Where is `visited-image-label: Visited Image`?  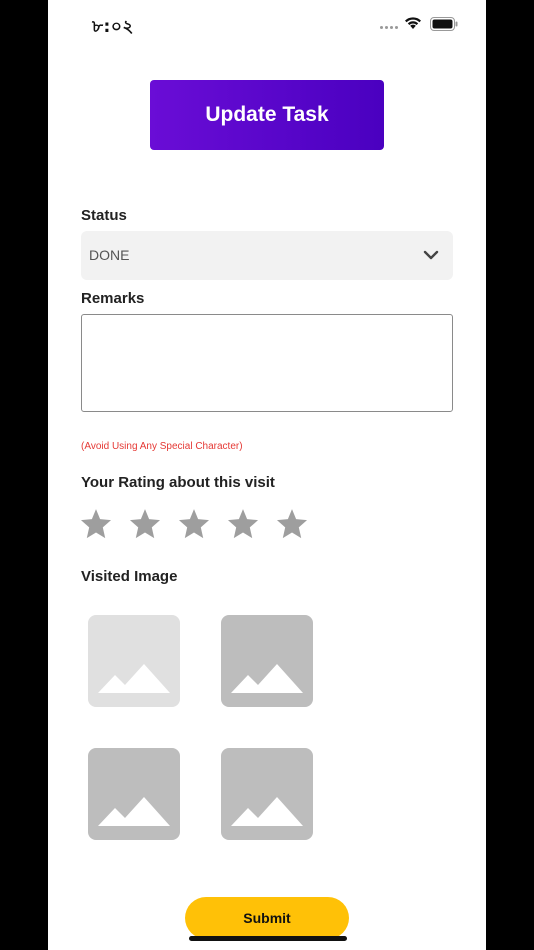
visited-image-label: Visited Image is located at coordinates (129, 576).